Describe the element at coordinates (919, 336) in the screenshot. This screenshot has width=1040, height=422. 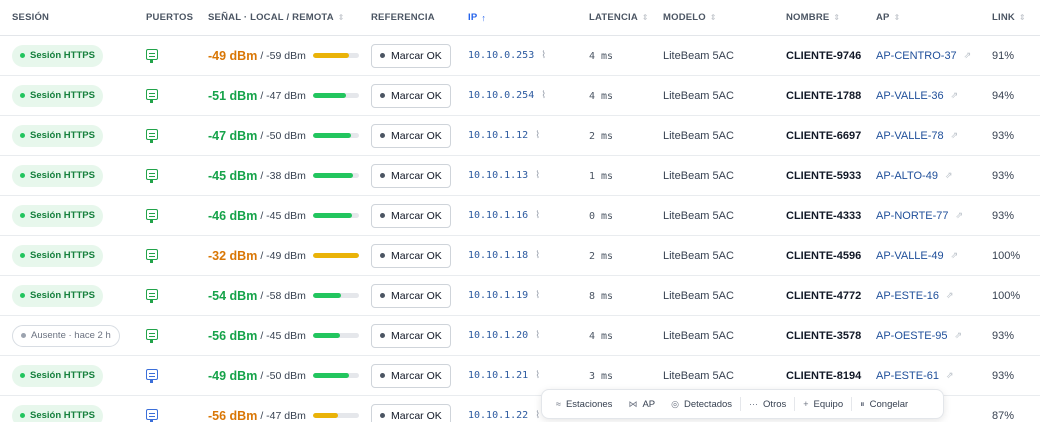
I see `ap-link: AP-OESTE-95 ⇗` at that location.